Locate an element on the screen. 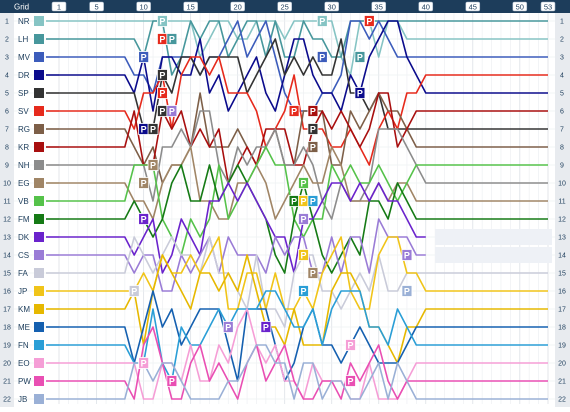 This screenshot has height=412, width=570. legend-grid-position: 14 is located at coordinates (7, 256).